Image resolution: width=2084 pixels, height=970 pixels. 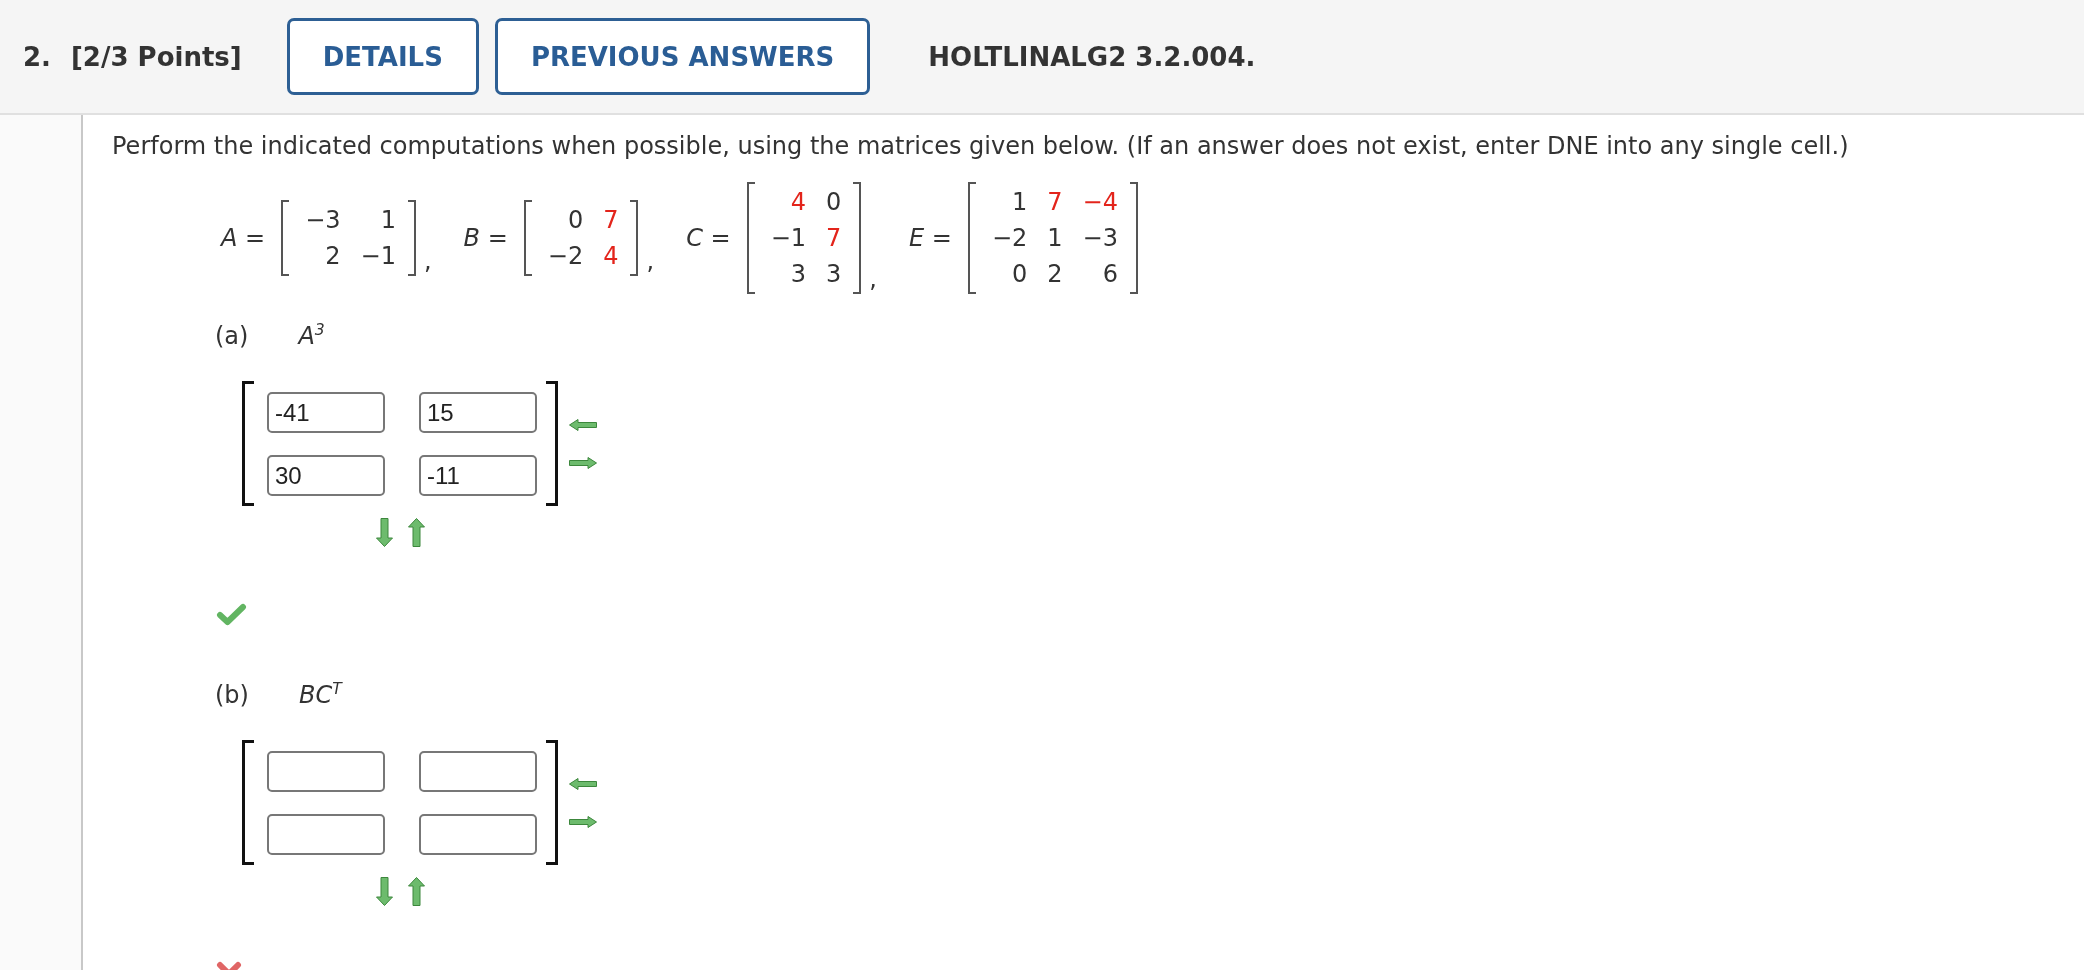 I want to click on part-expression: BC$^{T}$, so click(x=320, y=695).